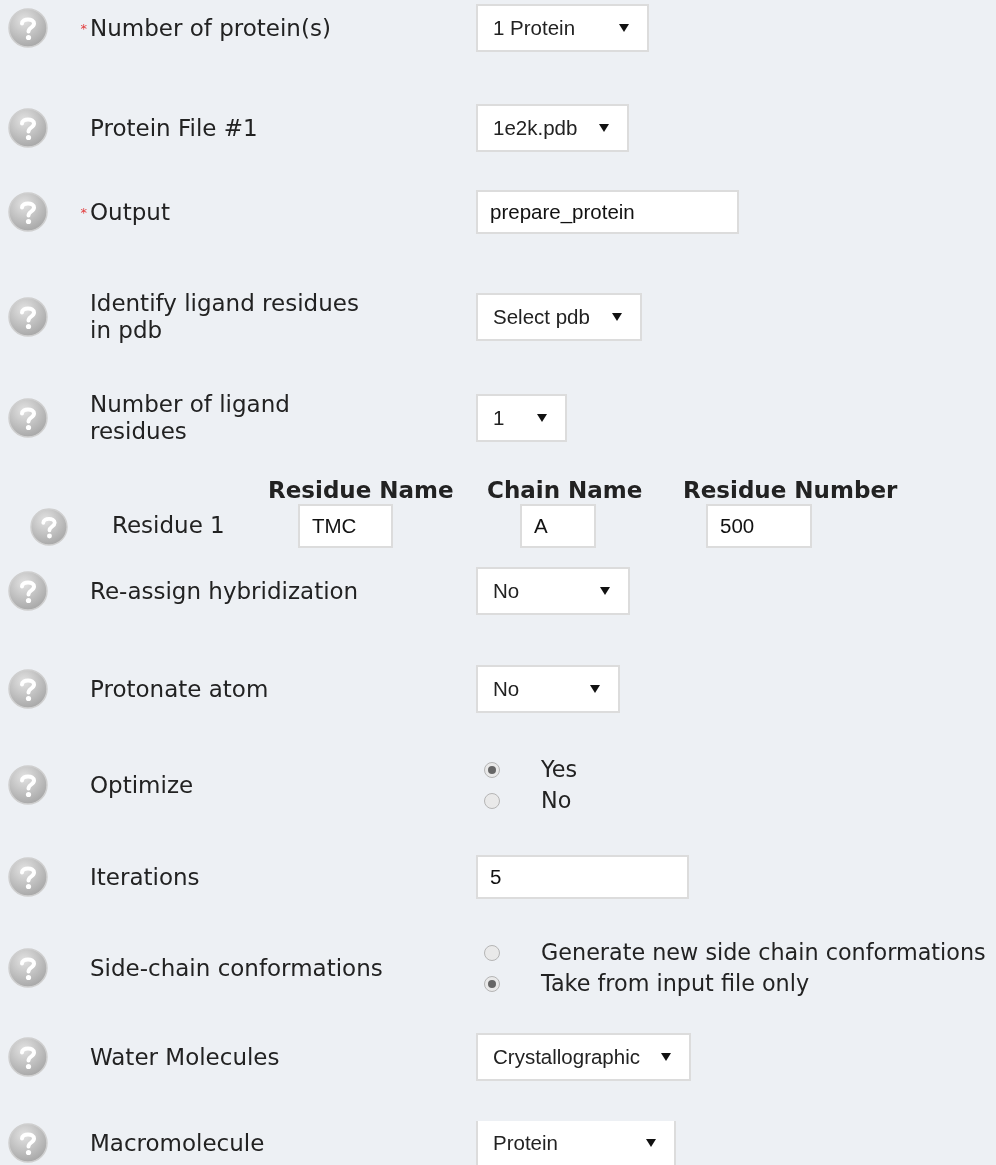  What do you see at coordinates (558, 526) in the screenshot?
I see `input-field: A` at bounding box center [558, 526].